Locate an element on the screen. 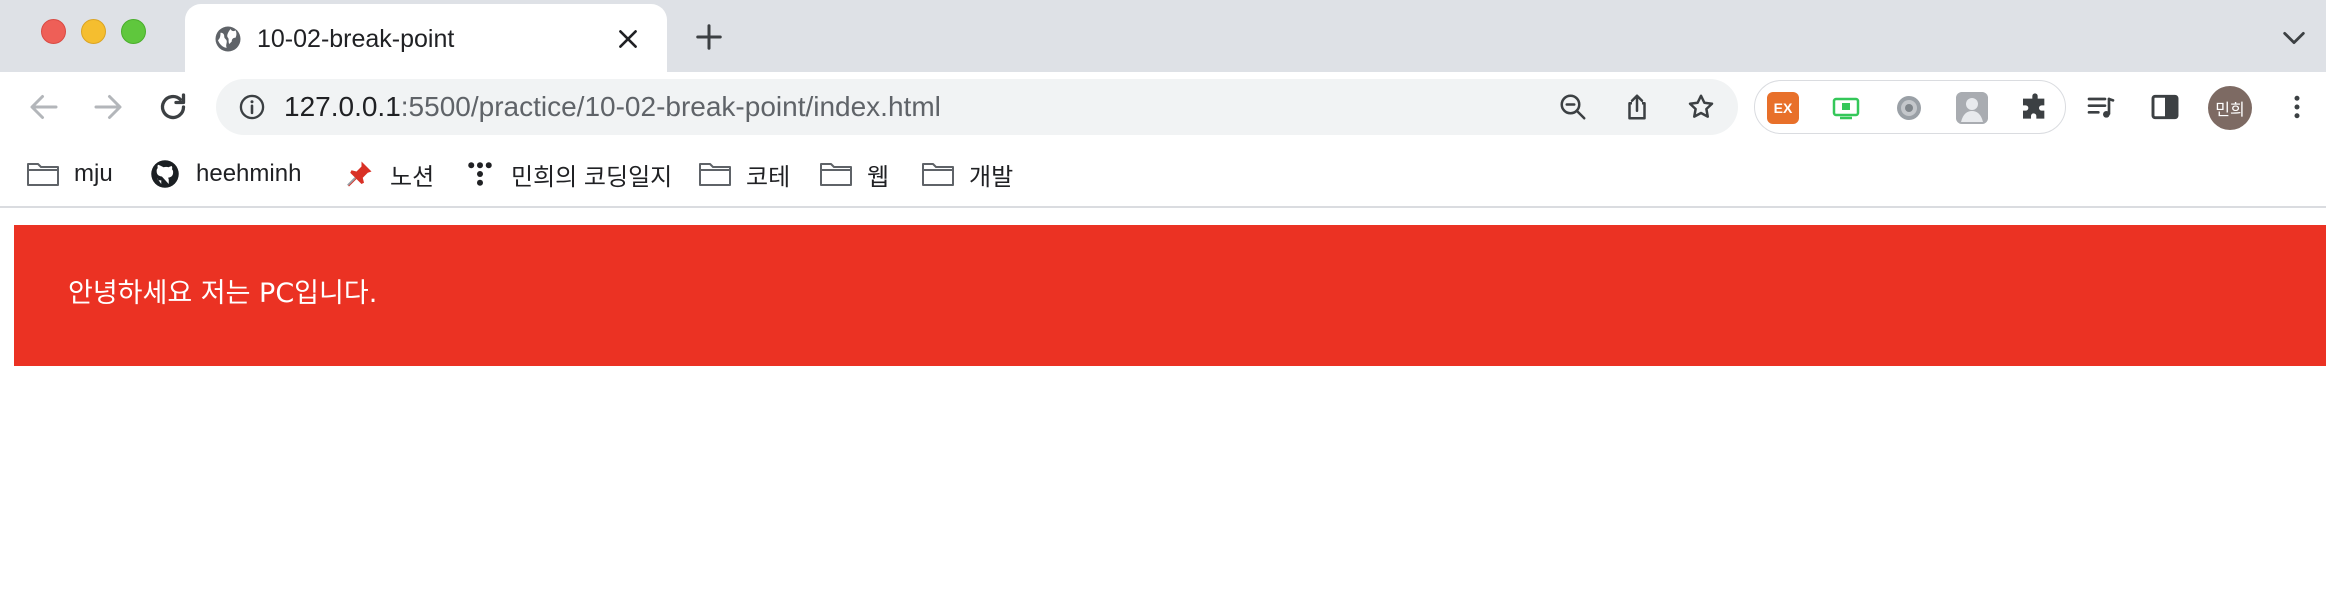 This screenshot has height=602, width=2326. extensions-group: EX is located at coordinates (1910, 107).